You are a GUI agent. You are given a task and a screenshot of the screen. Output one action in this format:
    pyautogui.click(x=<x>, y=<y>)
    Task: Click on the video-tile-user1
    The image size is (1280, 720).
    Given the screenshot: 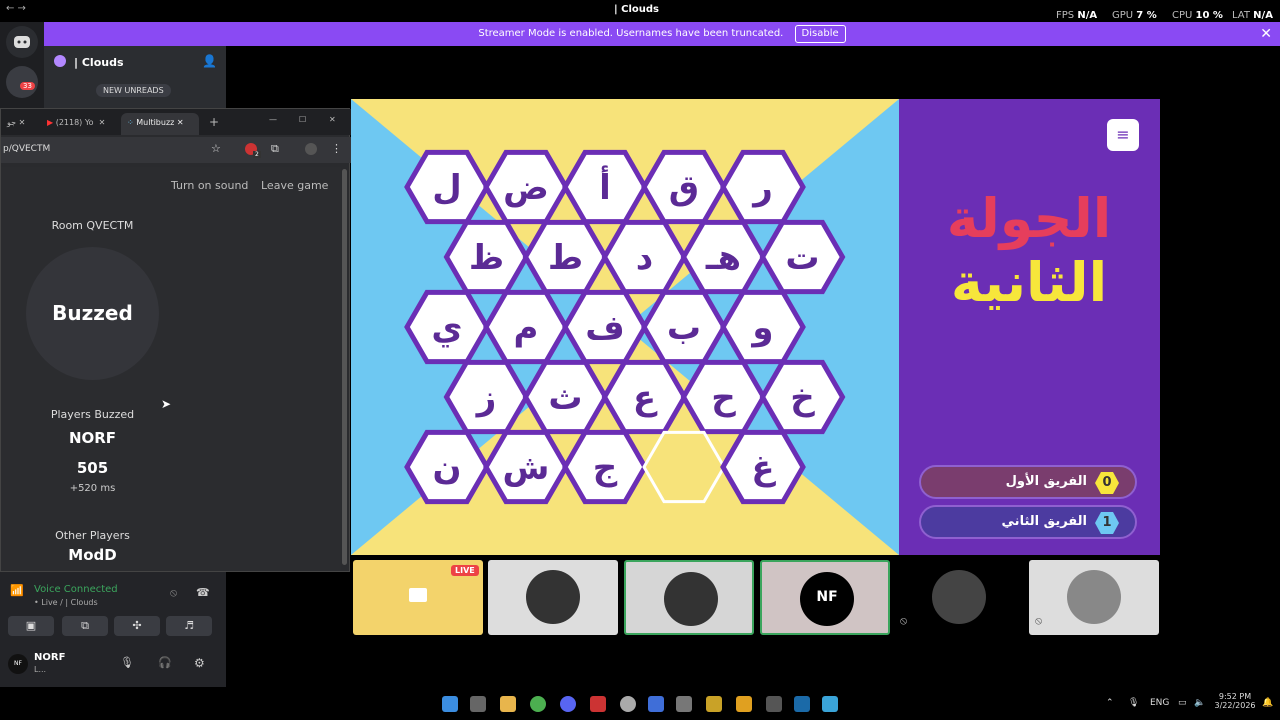 What is the action you would take?
    pyautogui.click(x=553, y=597)
    